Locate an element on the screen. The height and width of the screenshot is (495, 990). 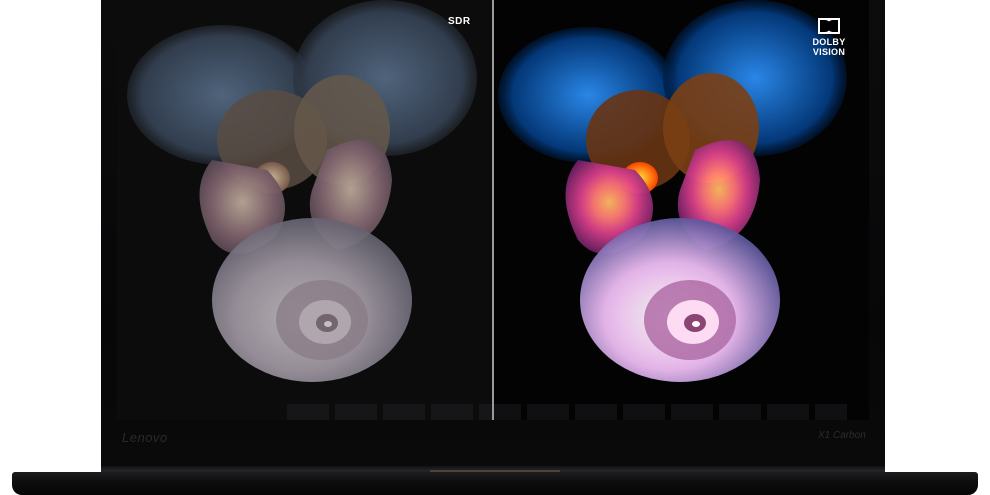
comparison-divider is located at coordinates (493, 210).